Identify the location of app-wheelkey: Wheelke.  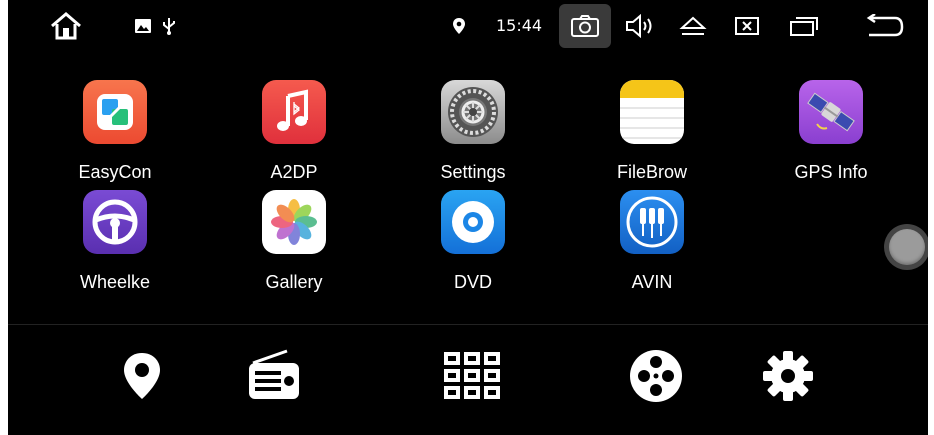
(115, 245).